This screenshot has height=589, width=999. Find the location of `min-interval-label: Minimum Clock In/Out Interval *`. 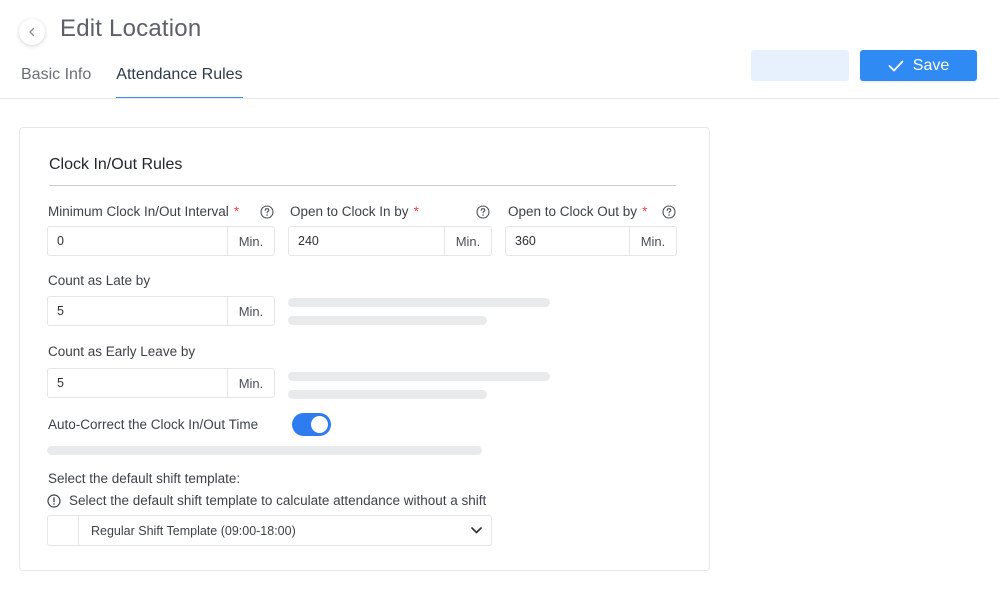

min-interval-label: Minimum Clock In/Out Interval * is located at coordinates (144, 211).